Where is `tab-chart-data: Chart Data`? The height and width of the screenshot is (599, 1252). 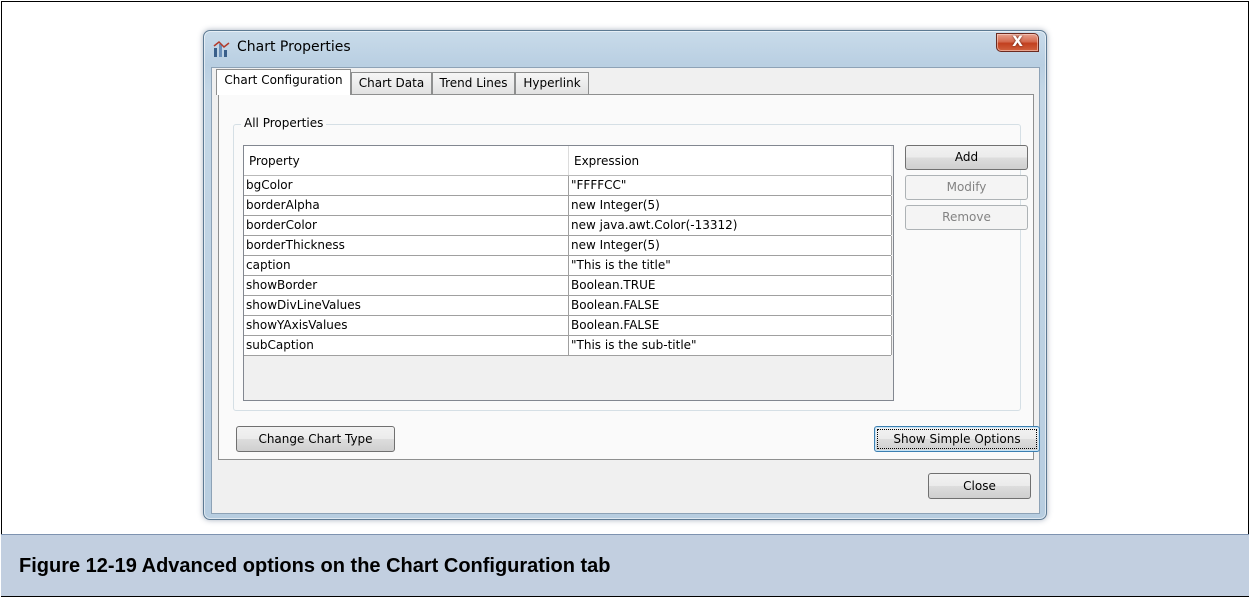 tab-chart-data: Chart Data is located at coordinates (391, 83).